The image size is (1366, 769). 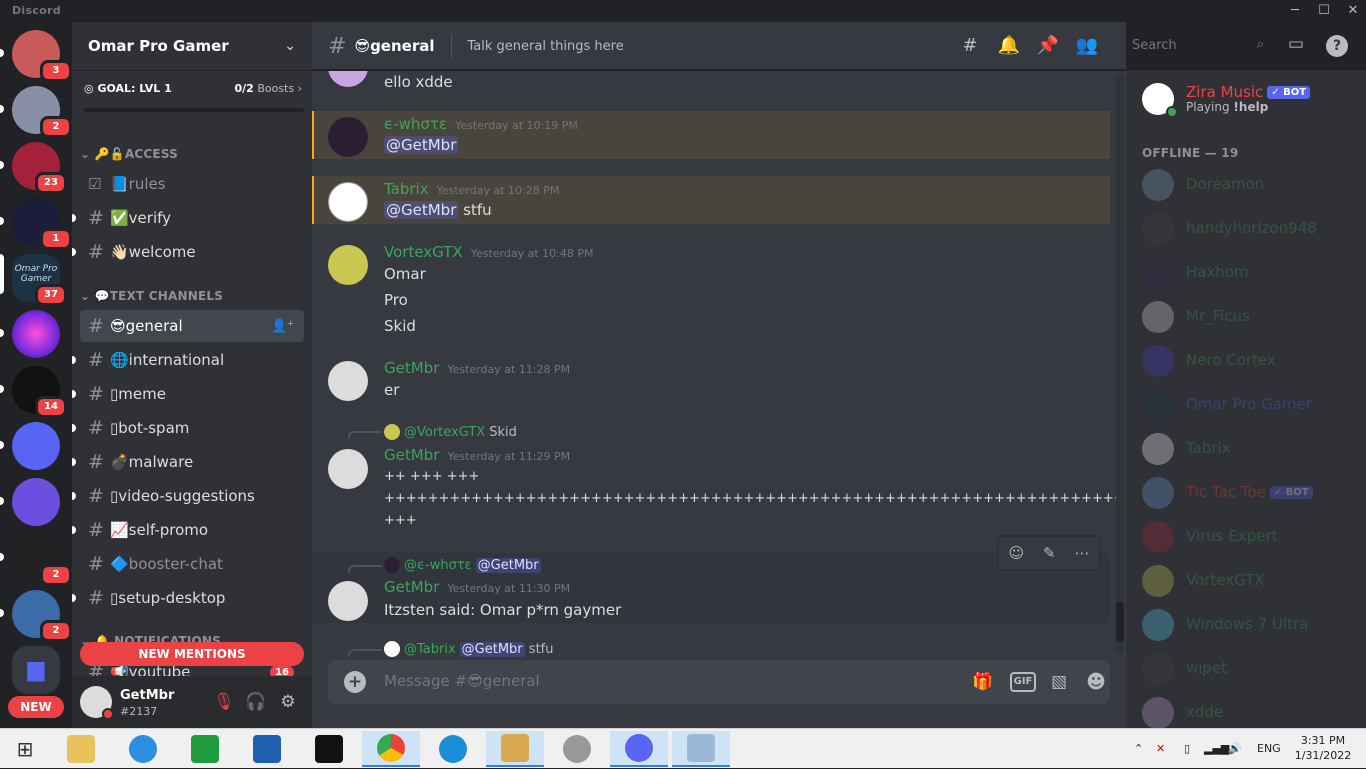 I want to click on gif-button: GIF, so click(x=1023, y=682).